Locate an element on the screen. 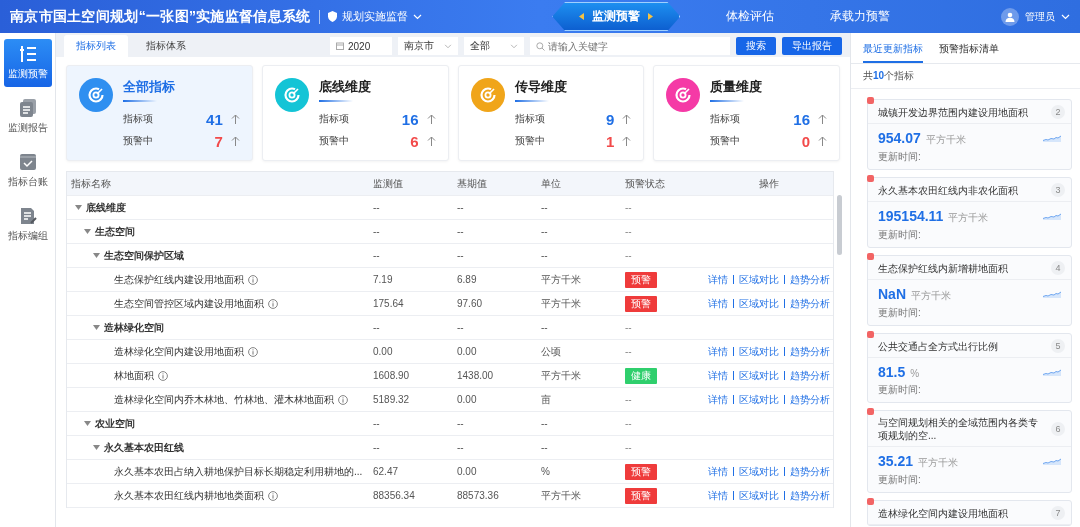  stat-card: 传导维度 指标项 9 预警中 1 is located at coordinates (551, 113).